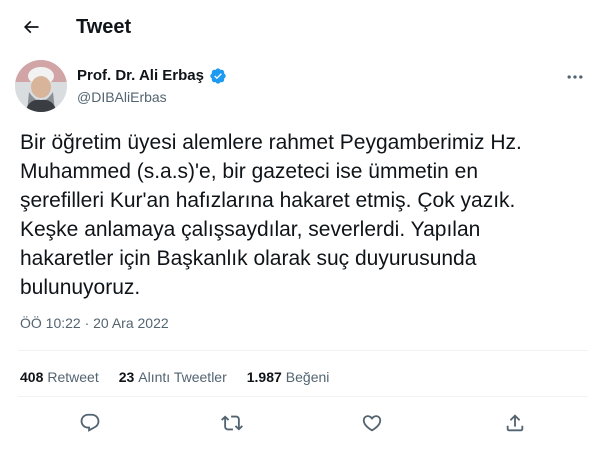 The width and height of the screenshot is (600, 450). I want to click on stat-label: Alıntı Tweetler, so click(182, 377).